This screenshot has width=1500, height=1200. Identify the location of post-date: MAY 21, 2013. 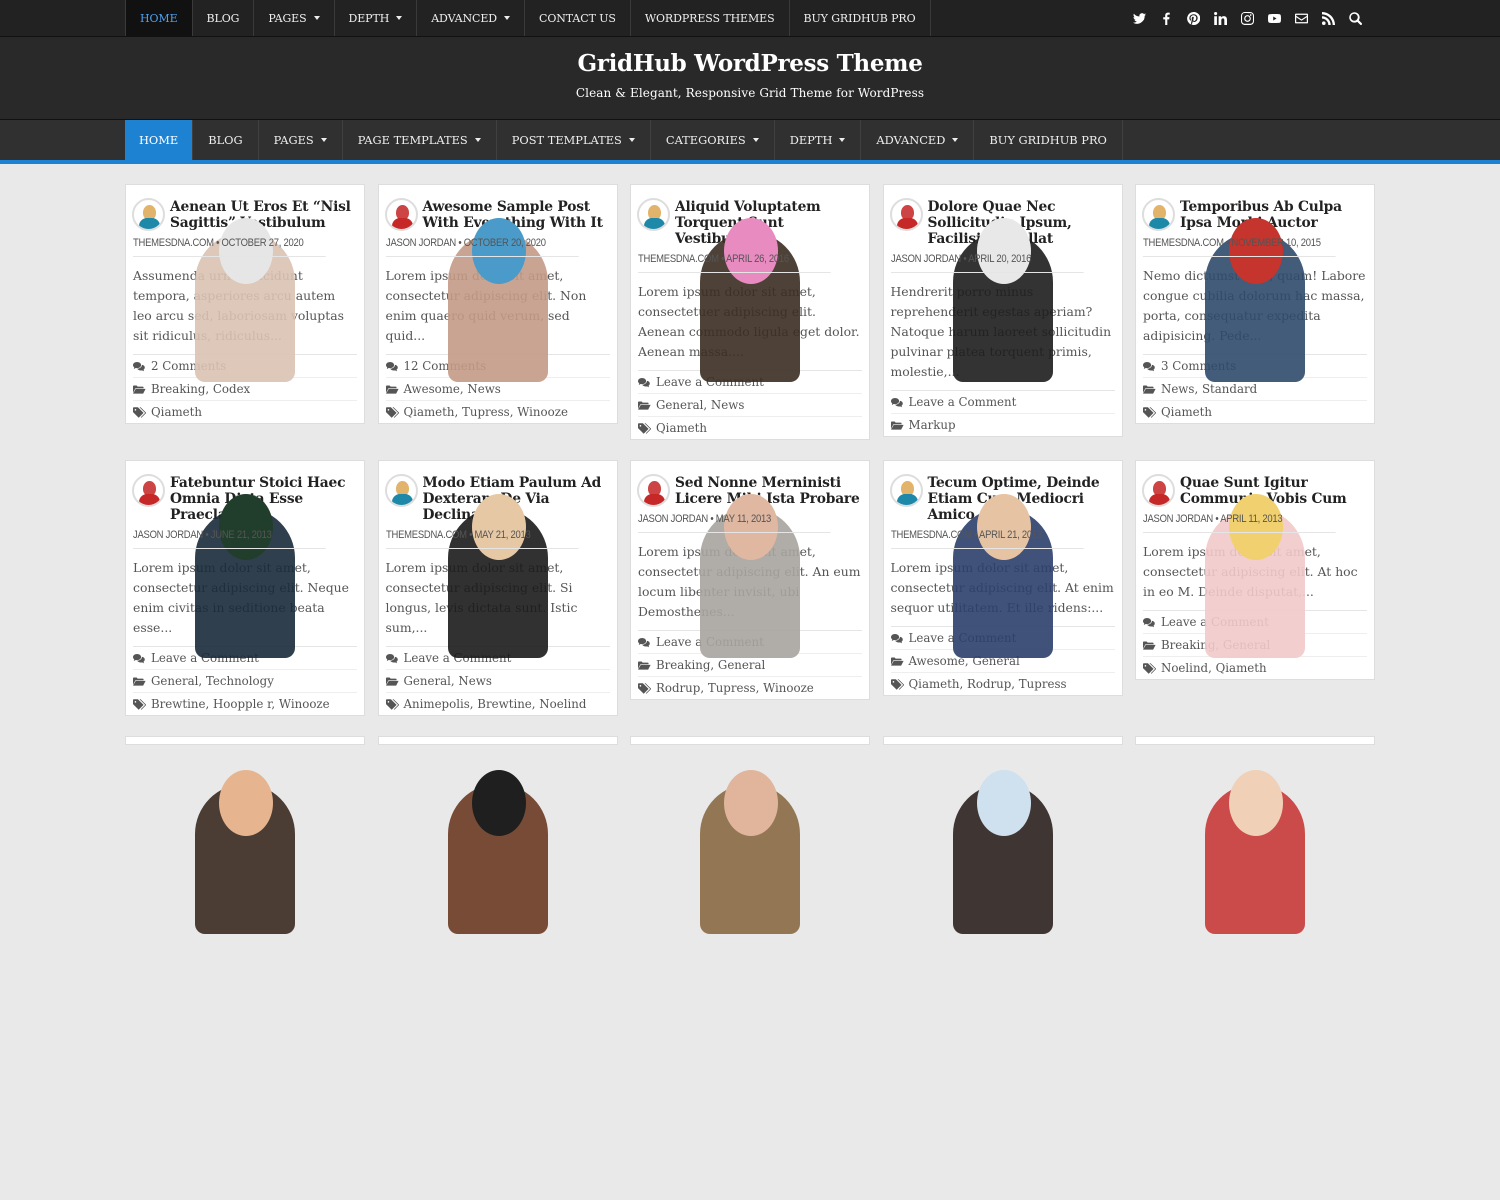
(502, 535).